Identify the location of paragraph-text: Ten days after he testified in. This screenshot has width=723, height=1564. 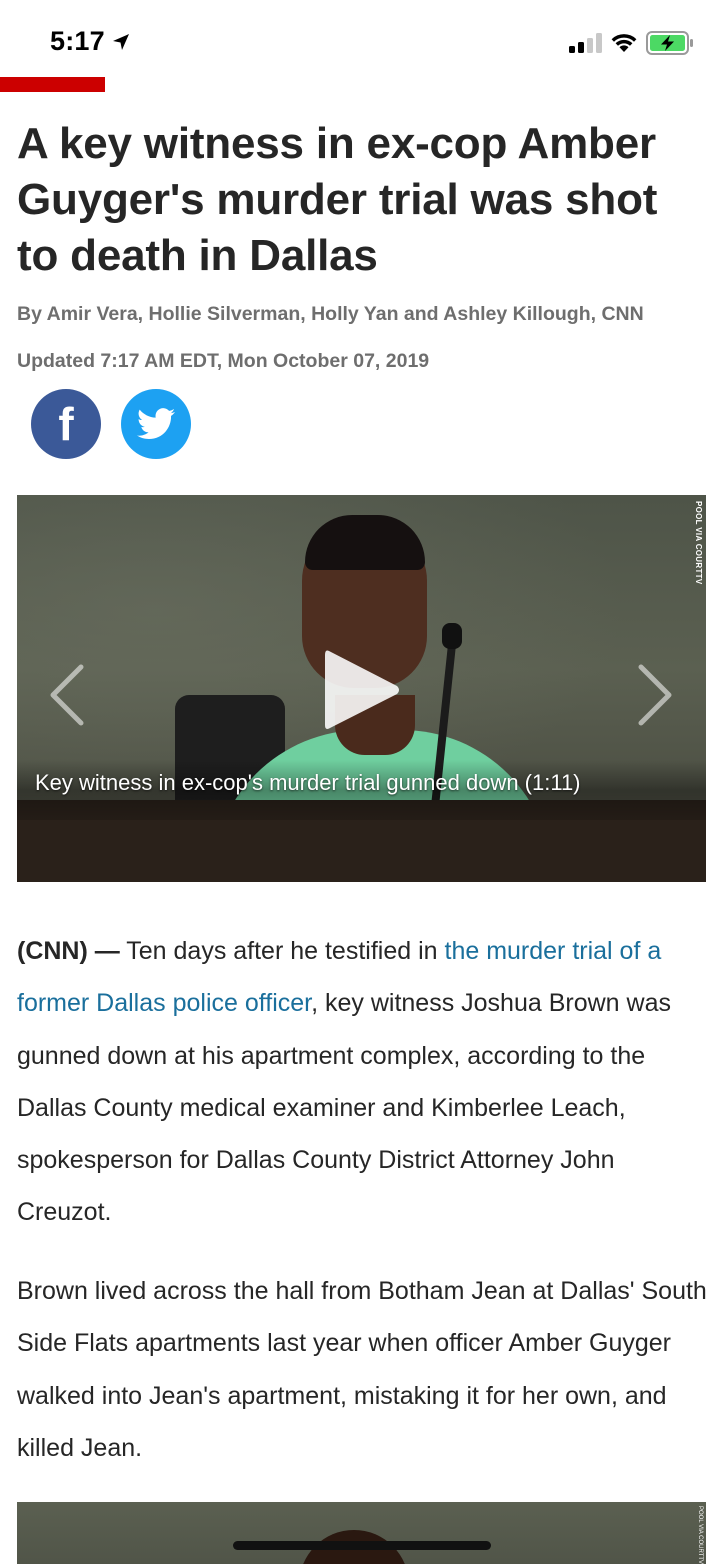
(282, 951).